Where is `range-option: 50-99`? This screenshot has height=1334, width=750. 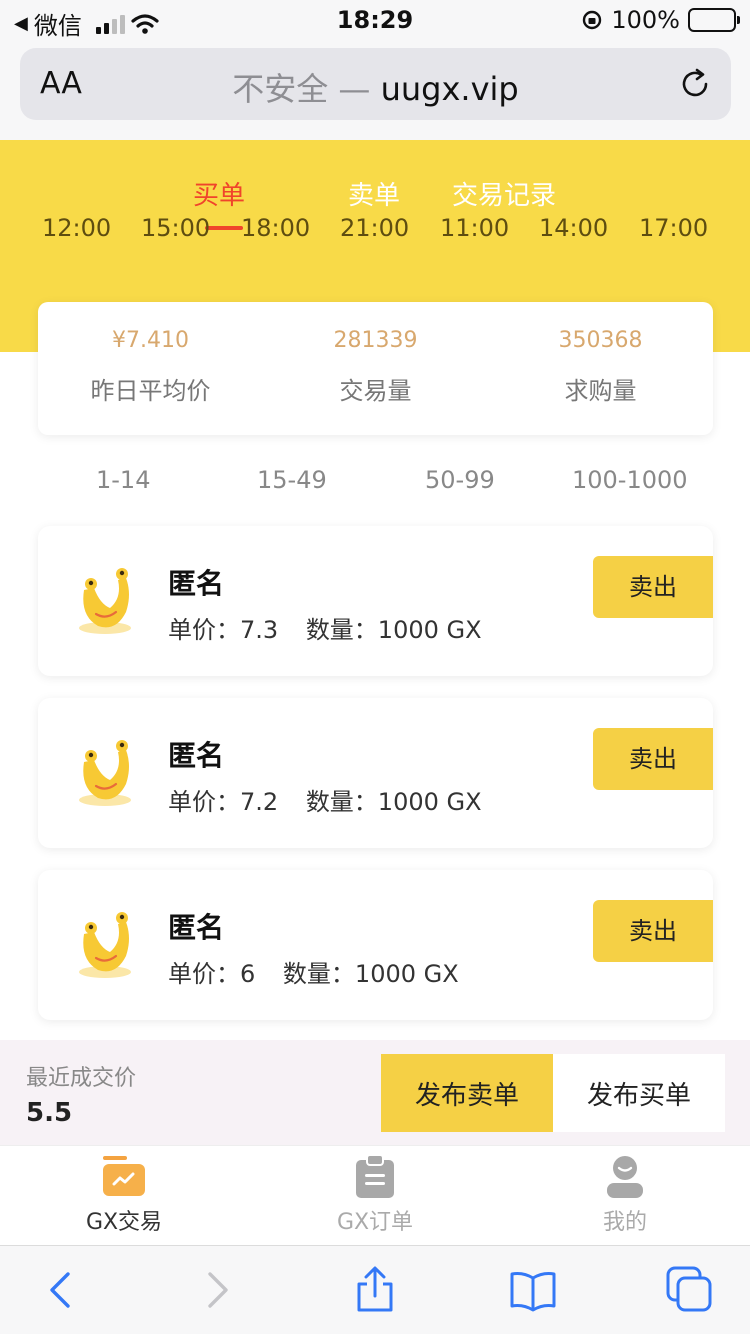
range-option: 50-99 is located at coordinates (460, 480).